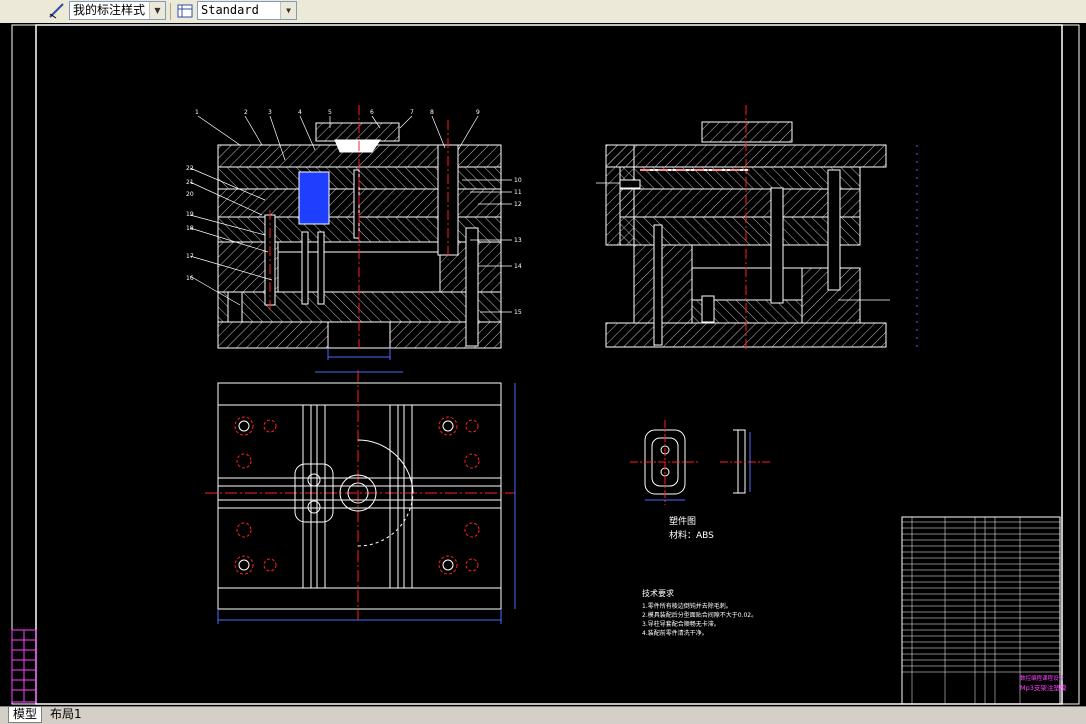 The image size is (1086, 724). Describe the element at coordinates (518, 266) in the screenshot. I see `svg-text: 14` at that location.